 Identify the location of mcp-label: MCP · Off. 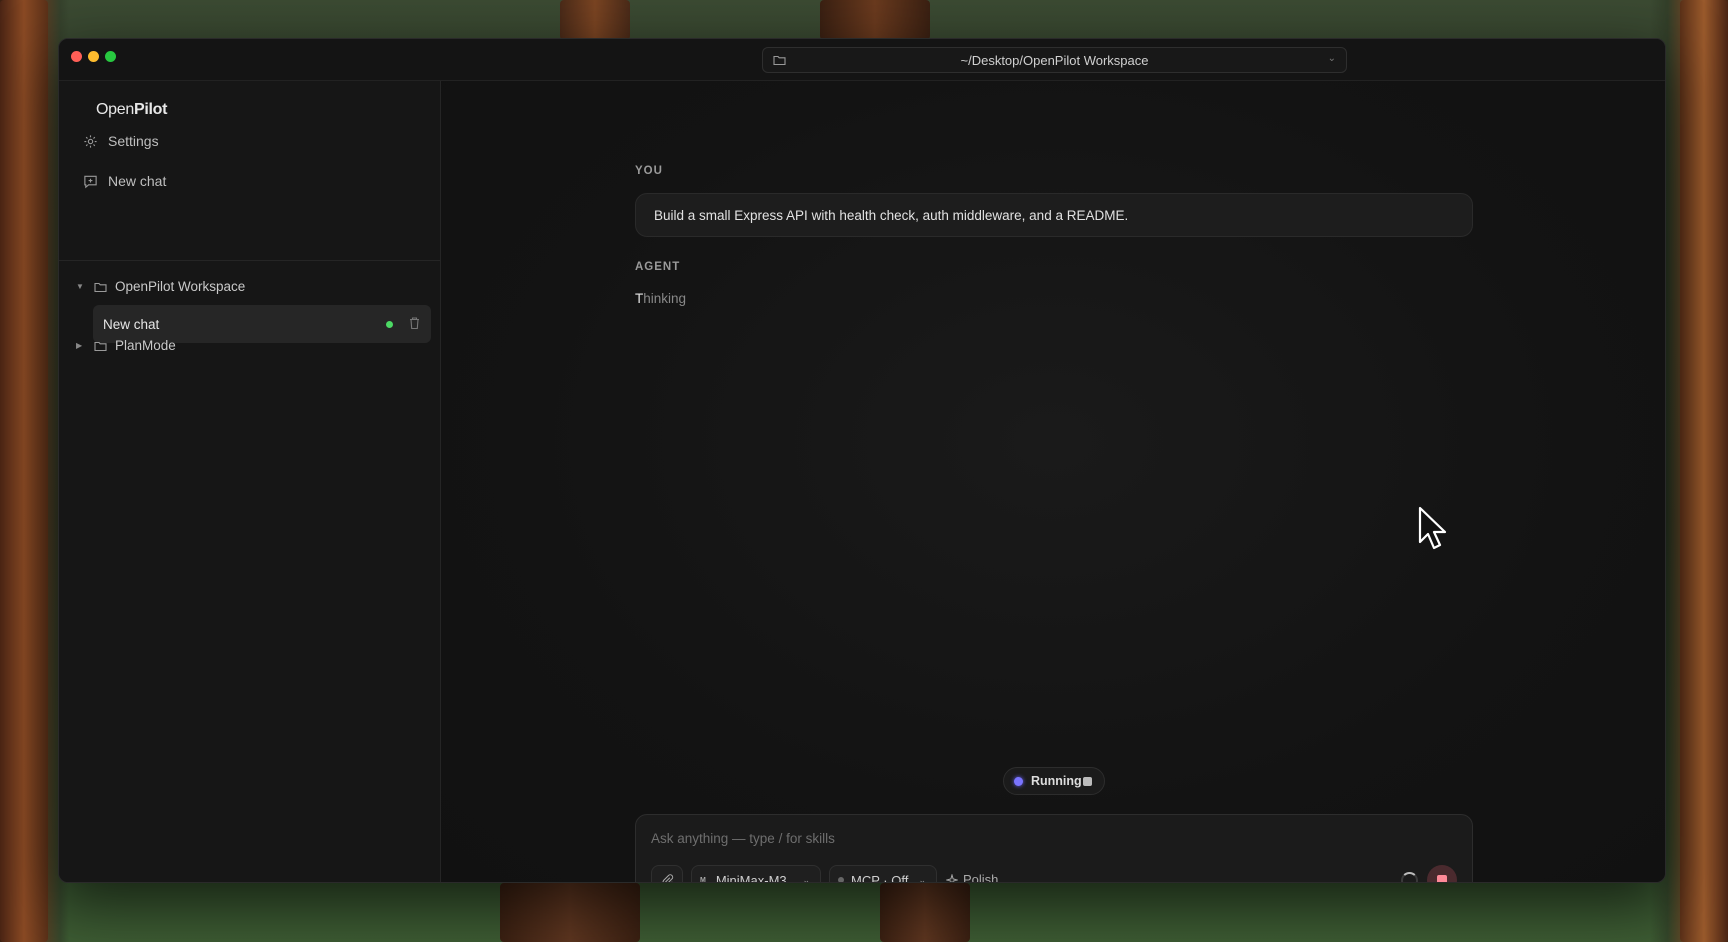
(880, 877).